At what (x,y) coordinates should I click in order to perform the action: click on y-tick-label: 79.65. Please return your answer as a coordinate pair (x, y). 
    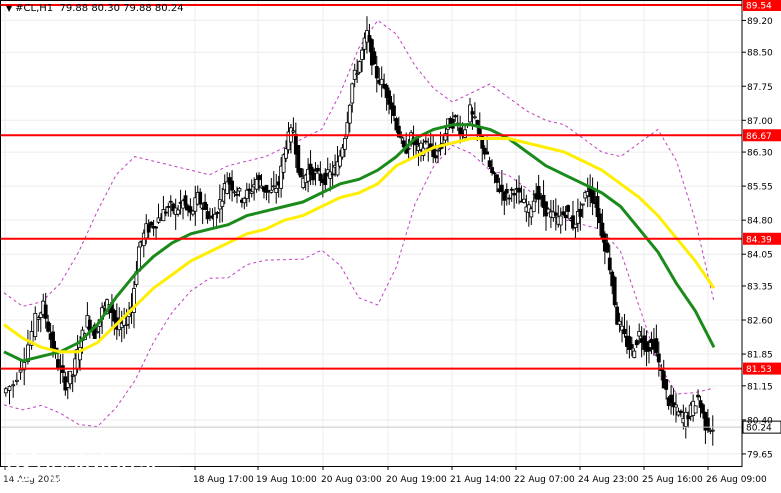
    Looking at the image, I should click on (760, 455).